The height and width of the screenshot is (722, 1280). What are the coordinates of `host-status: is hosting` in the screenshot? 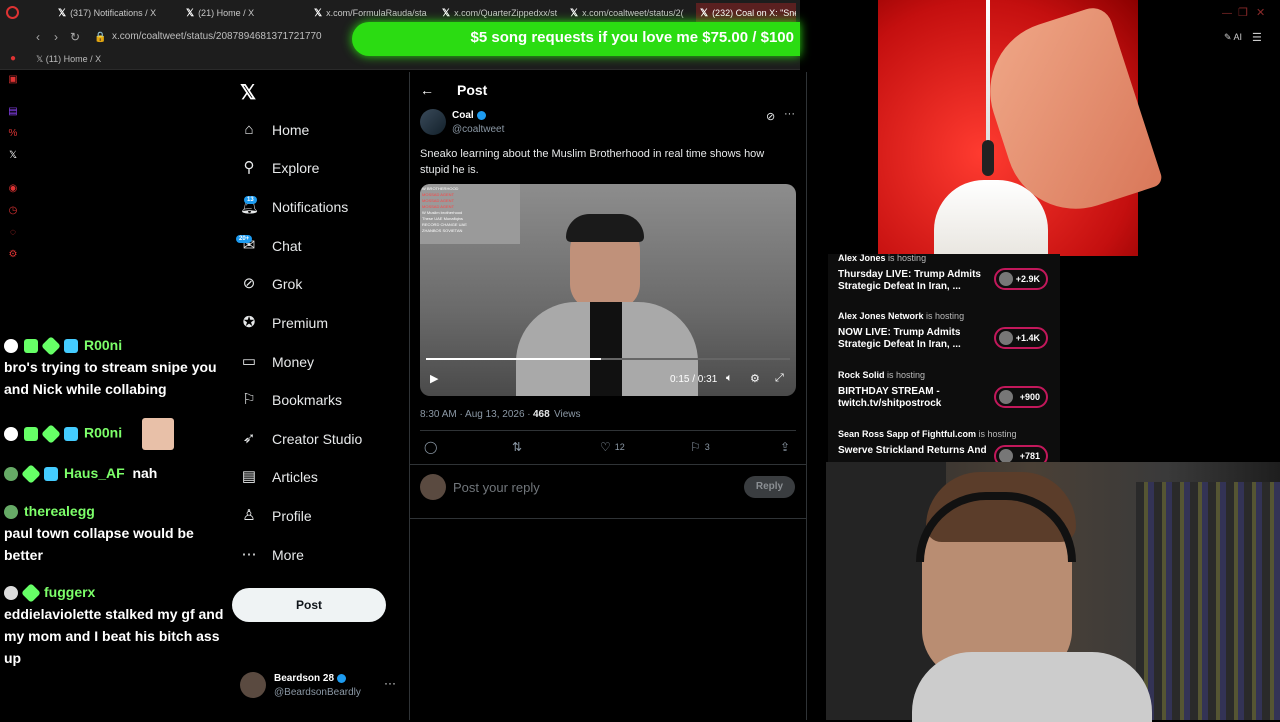 It's located at (945, 316).